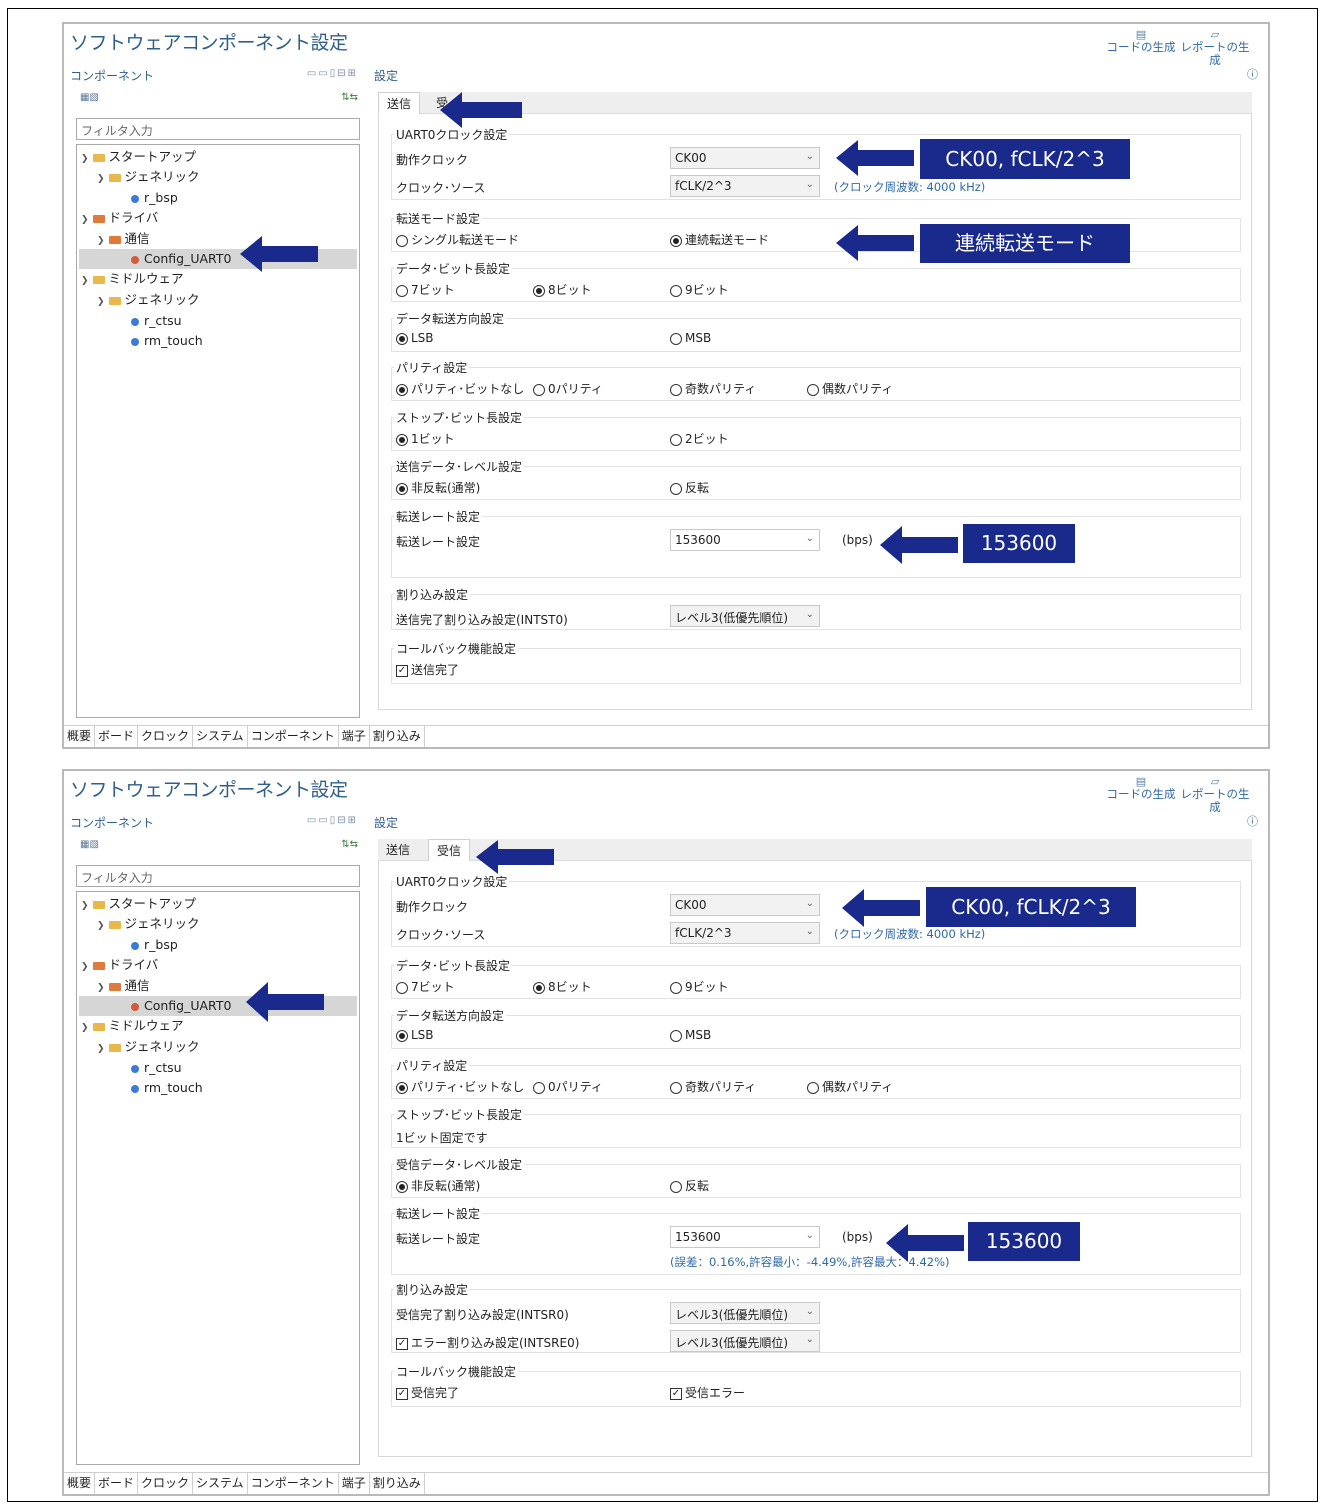 This screenshot has width=1328, height=1506. Describe the element at coordinates (719, 239) in the screenshot. I see `radio-continuous-mode: 連続転送モード` at that location.